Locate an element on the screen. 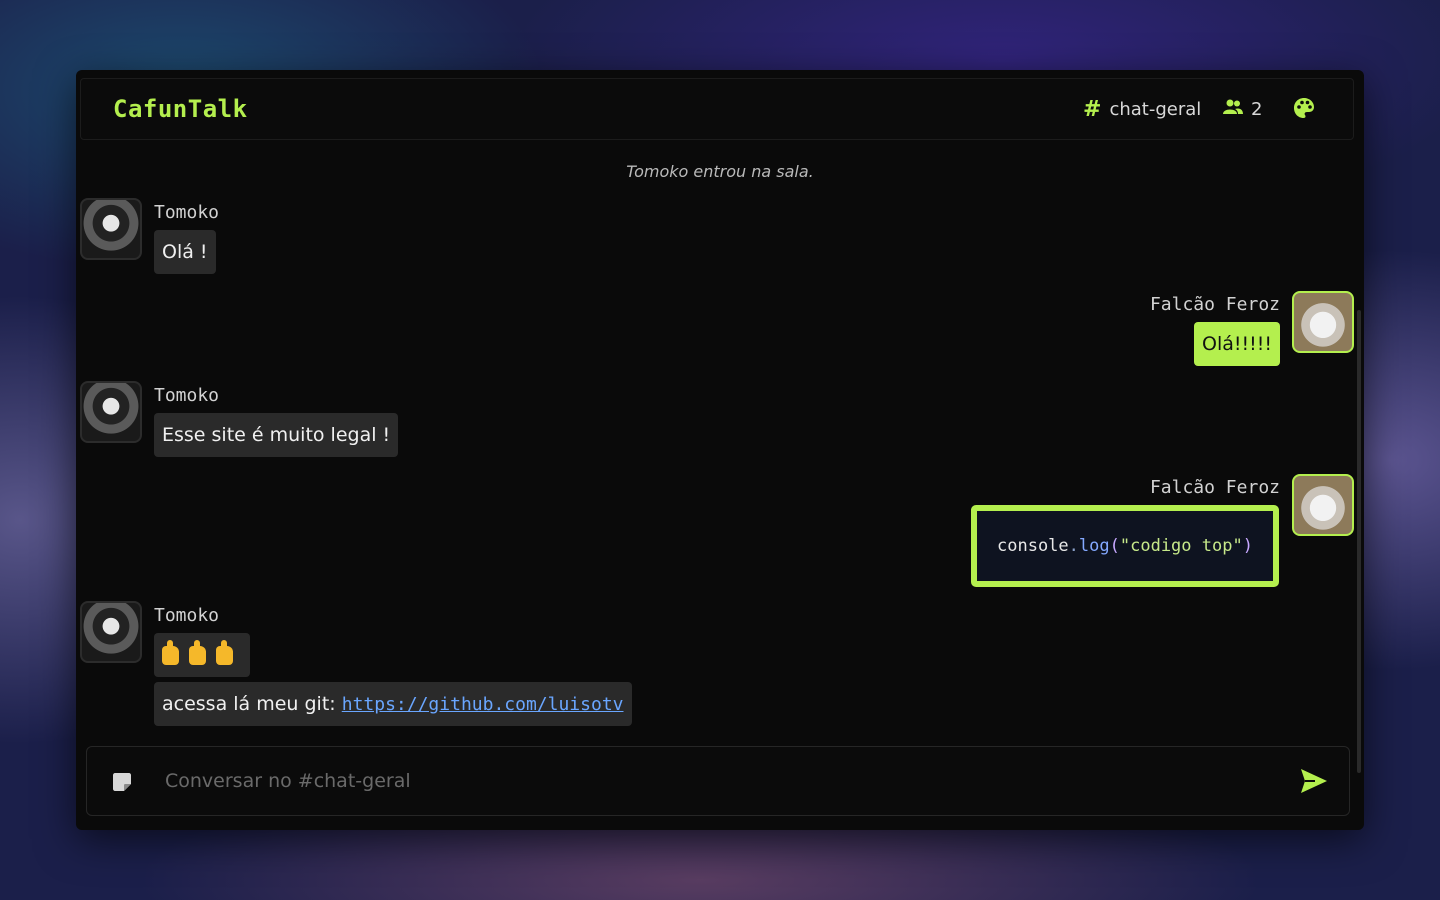 The image size is (1440, 900). github-link: https://github.com/luisotv is located at coordinates (483, 704).